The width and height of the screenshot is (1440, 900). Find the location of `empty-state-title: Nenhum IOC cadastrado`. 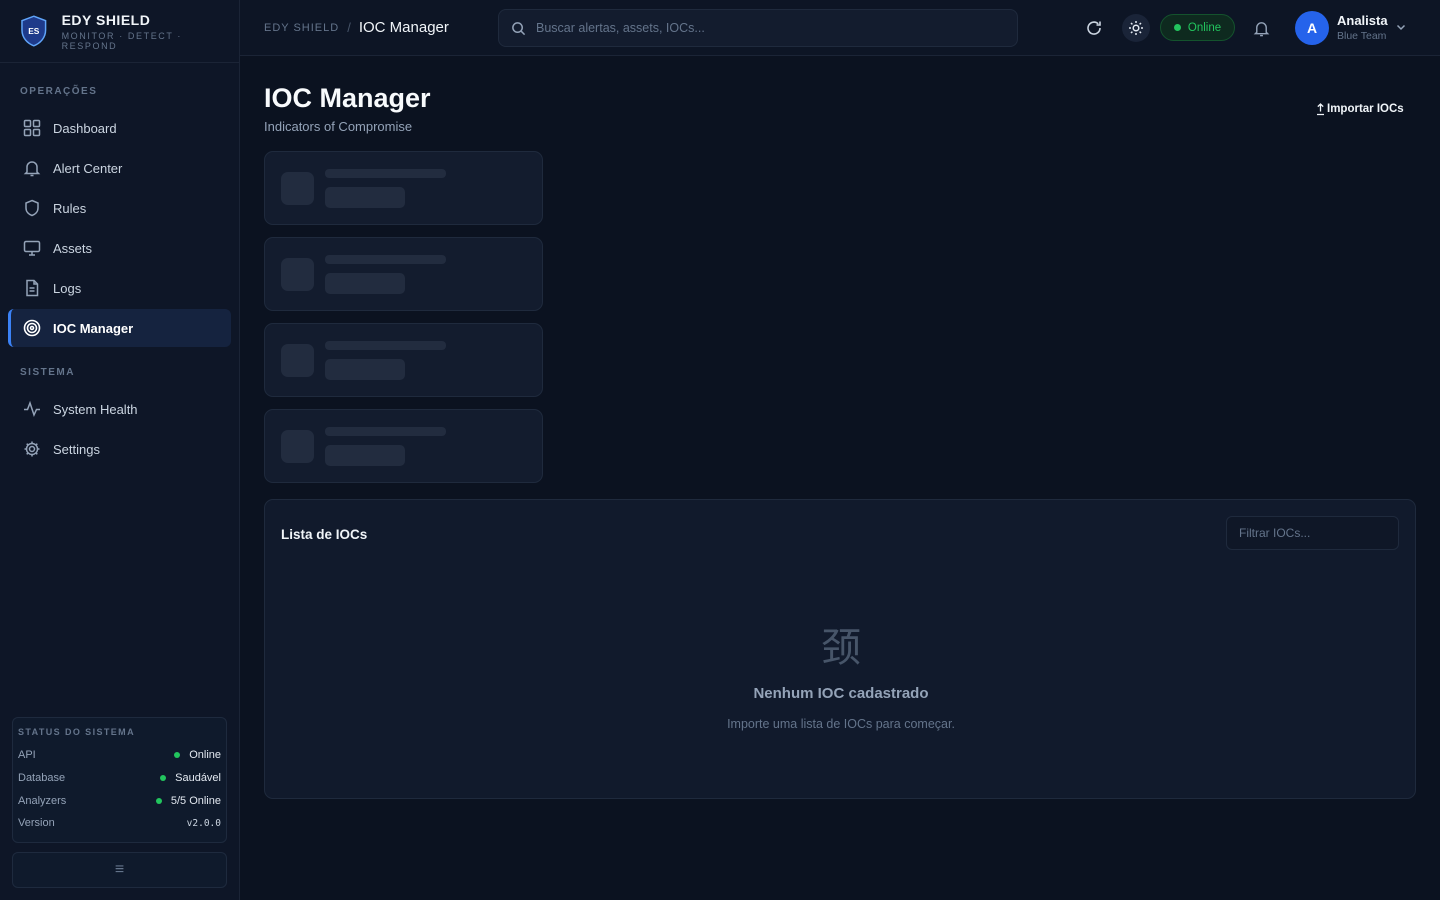

empty-state-title: Nenhum IOC cadastrado is located at coordinates (841, 693).